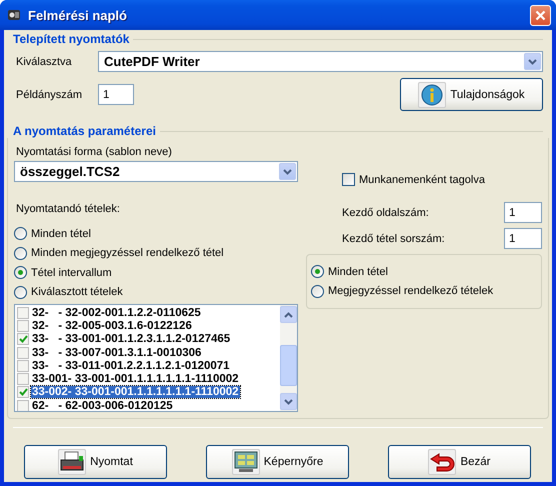 This screenshot has width=556, height=486. I want to click on printer-icon, so click(72, 462).